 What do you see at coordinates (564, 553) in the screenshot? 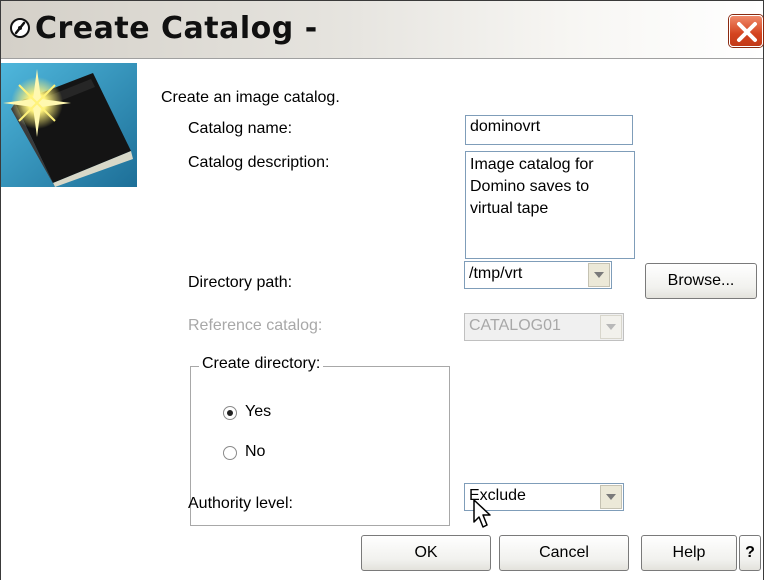
I see `cancel-button: Cancel` at bounding box center [564, 553].